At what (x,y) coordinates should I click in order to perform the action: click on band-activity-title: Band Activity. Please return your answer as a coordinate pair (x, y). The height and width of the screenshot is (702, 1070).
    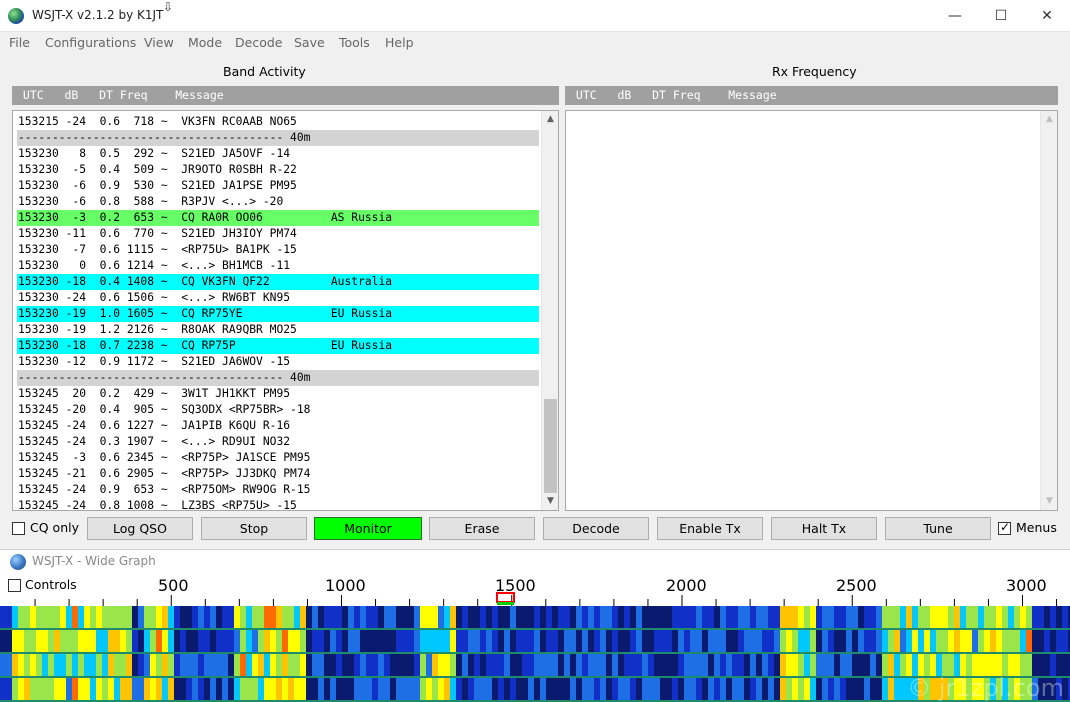
    Looking at the image, I should click on (264, 71).